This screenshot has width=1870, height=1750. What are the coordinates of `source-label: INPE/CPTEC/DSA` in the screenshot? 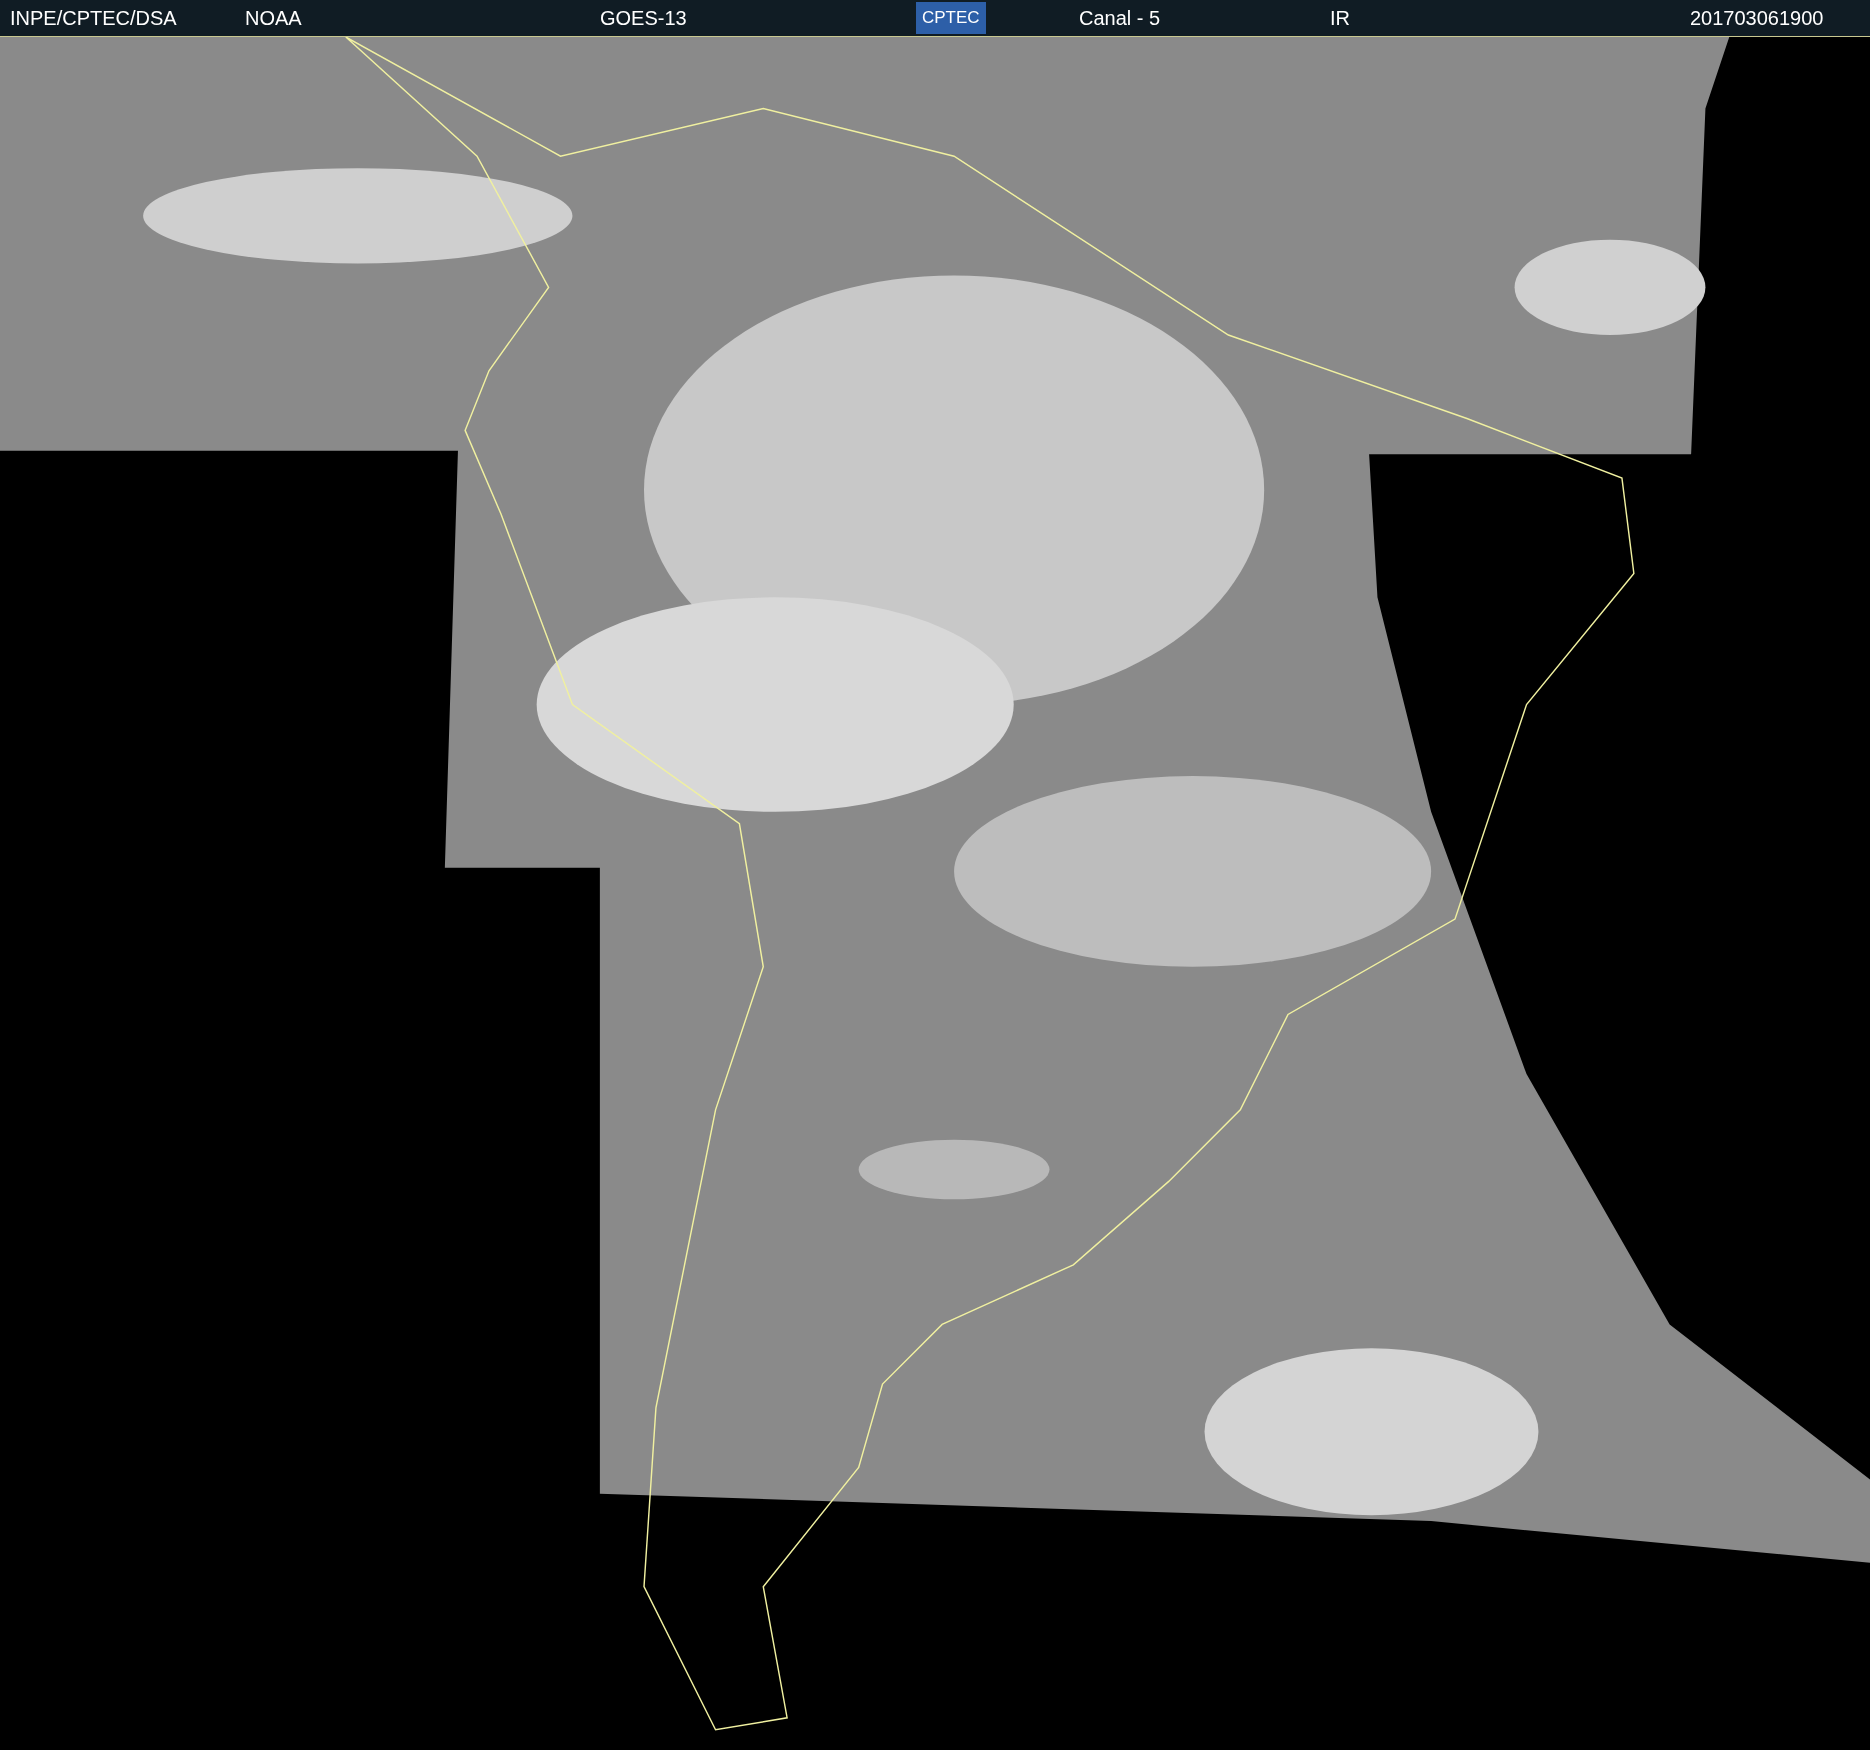 It's located at (93, 18).